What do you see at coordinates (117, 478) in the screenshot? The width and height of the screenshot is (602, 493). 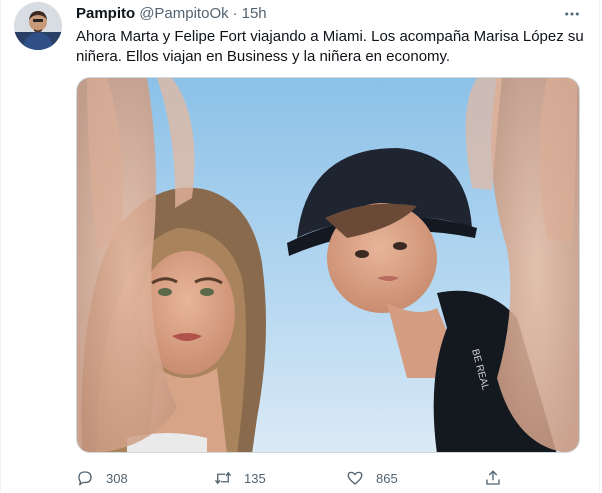 I see `reply-count: 308` at bounding box center [117, 478].